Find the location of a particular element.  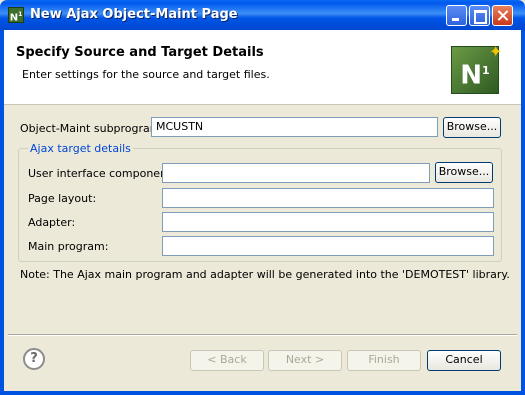

maximize-button is located at coordinates (479, 15).